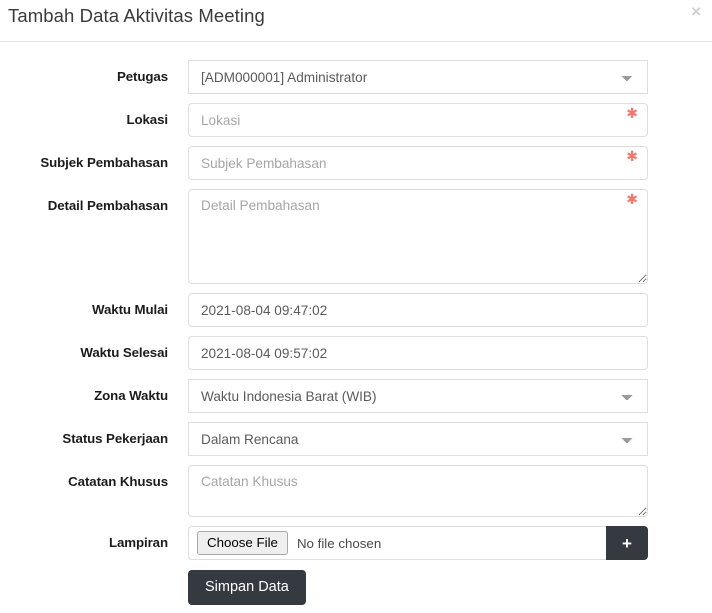 This screenshot has width=712, height=613. I want to click on form-row-petugas: Petugas [ADM000001] Administrator, so click(356, 77).